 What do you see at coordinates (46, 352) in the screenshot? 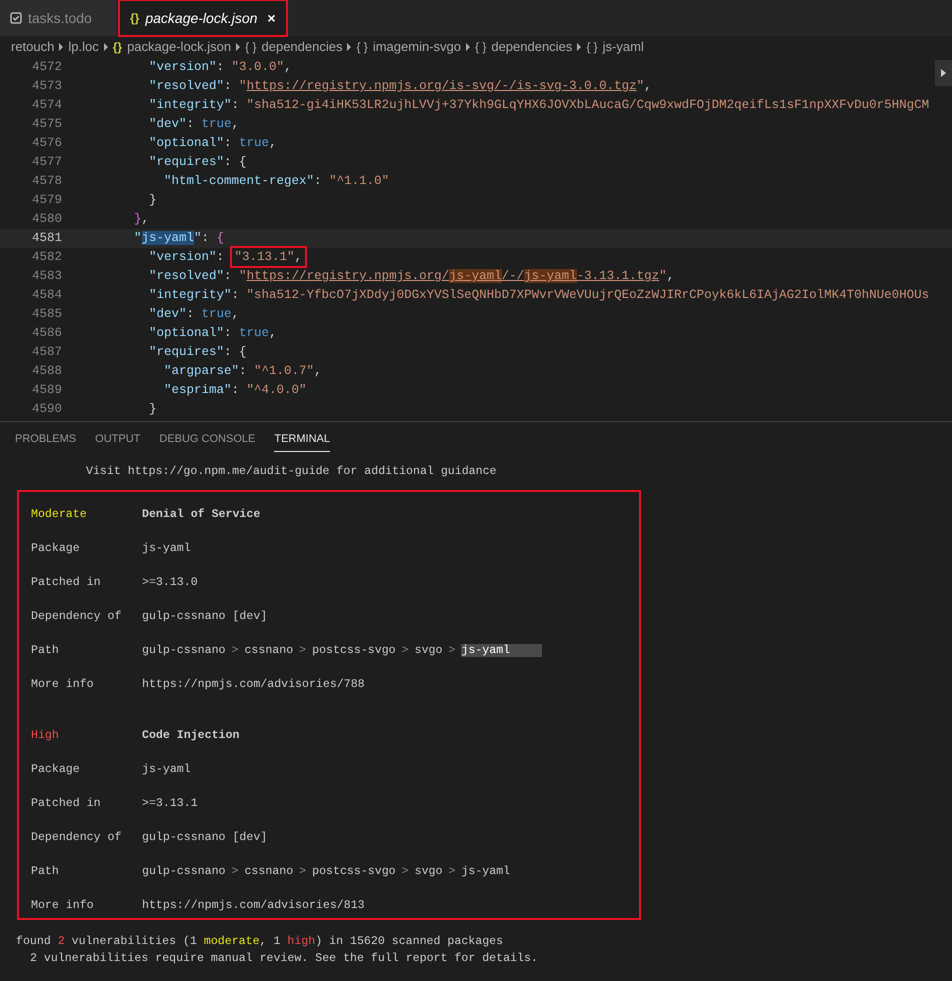
I see `line-number: 4587` at bounding box center [46, 352].